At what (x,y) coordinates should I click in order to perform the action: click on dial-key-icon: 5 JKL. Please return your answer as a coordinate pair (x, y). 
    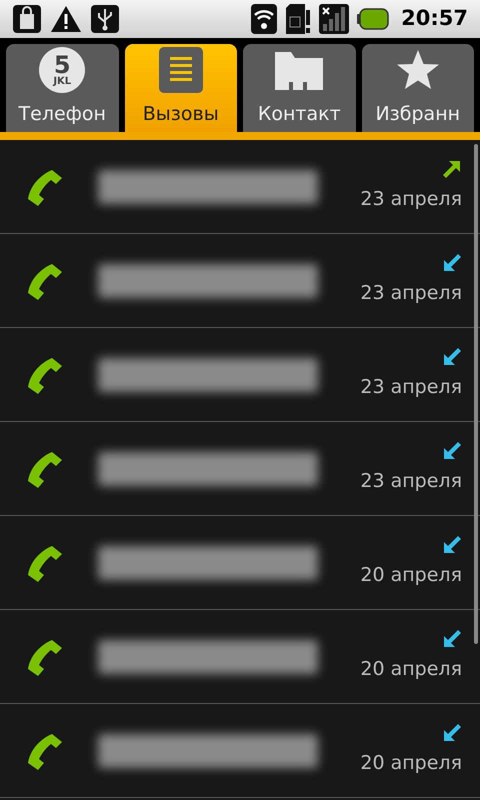
    Looking at the image, I should click on (62, 69).